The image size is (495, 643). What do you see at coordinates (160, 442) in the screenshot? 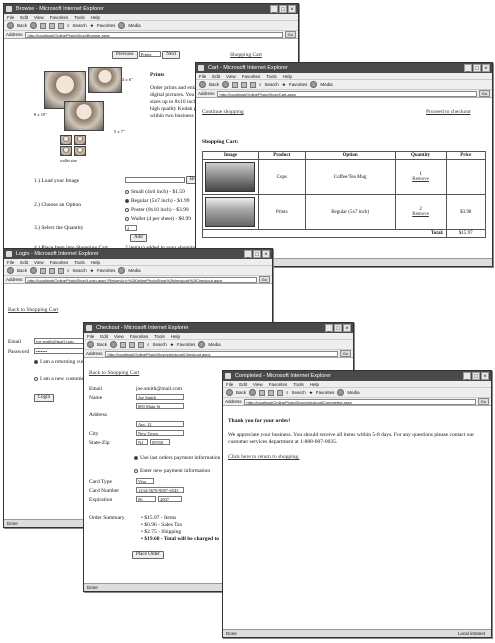
I see `zip-input: 09550` at bounding box center [160, 442].